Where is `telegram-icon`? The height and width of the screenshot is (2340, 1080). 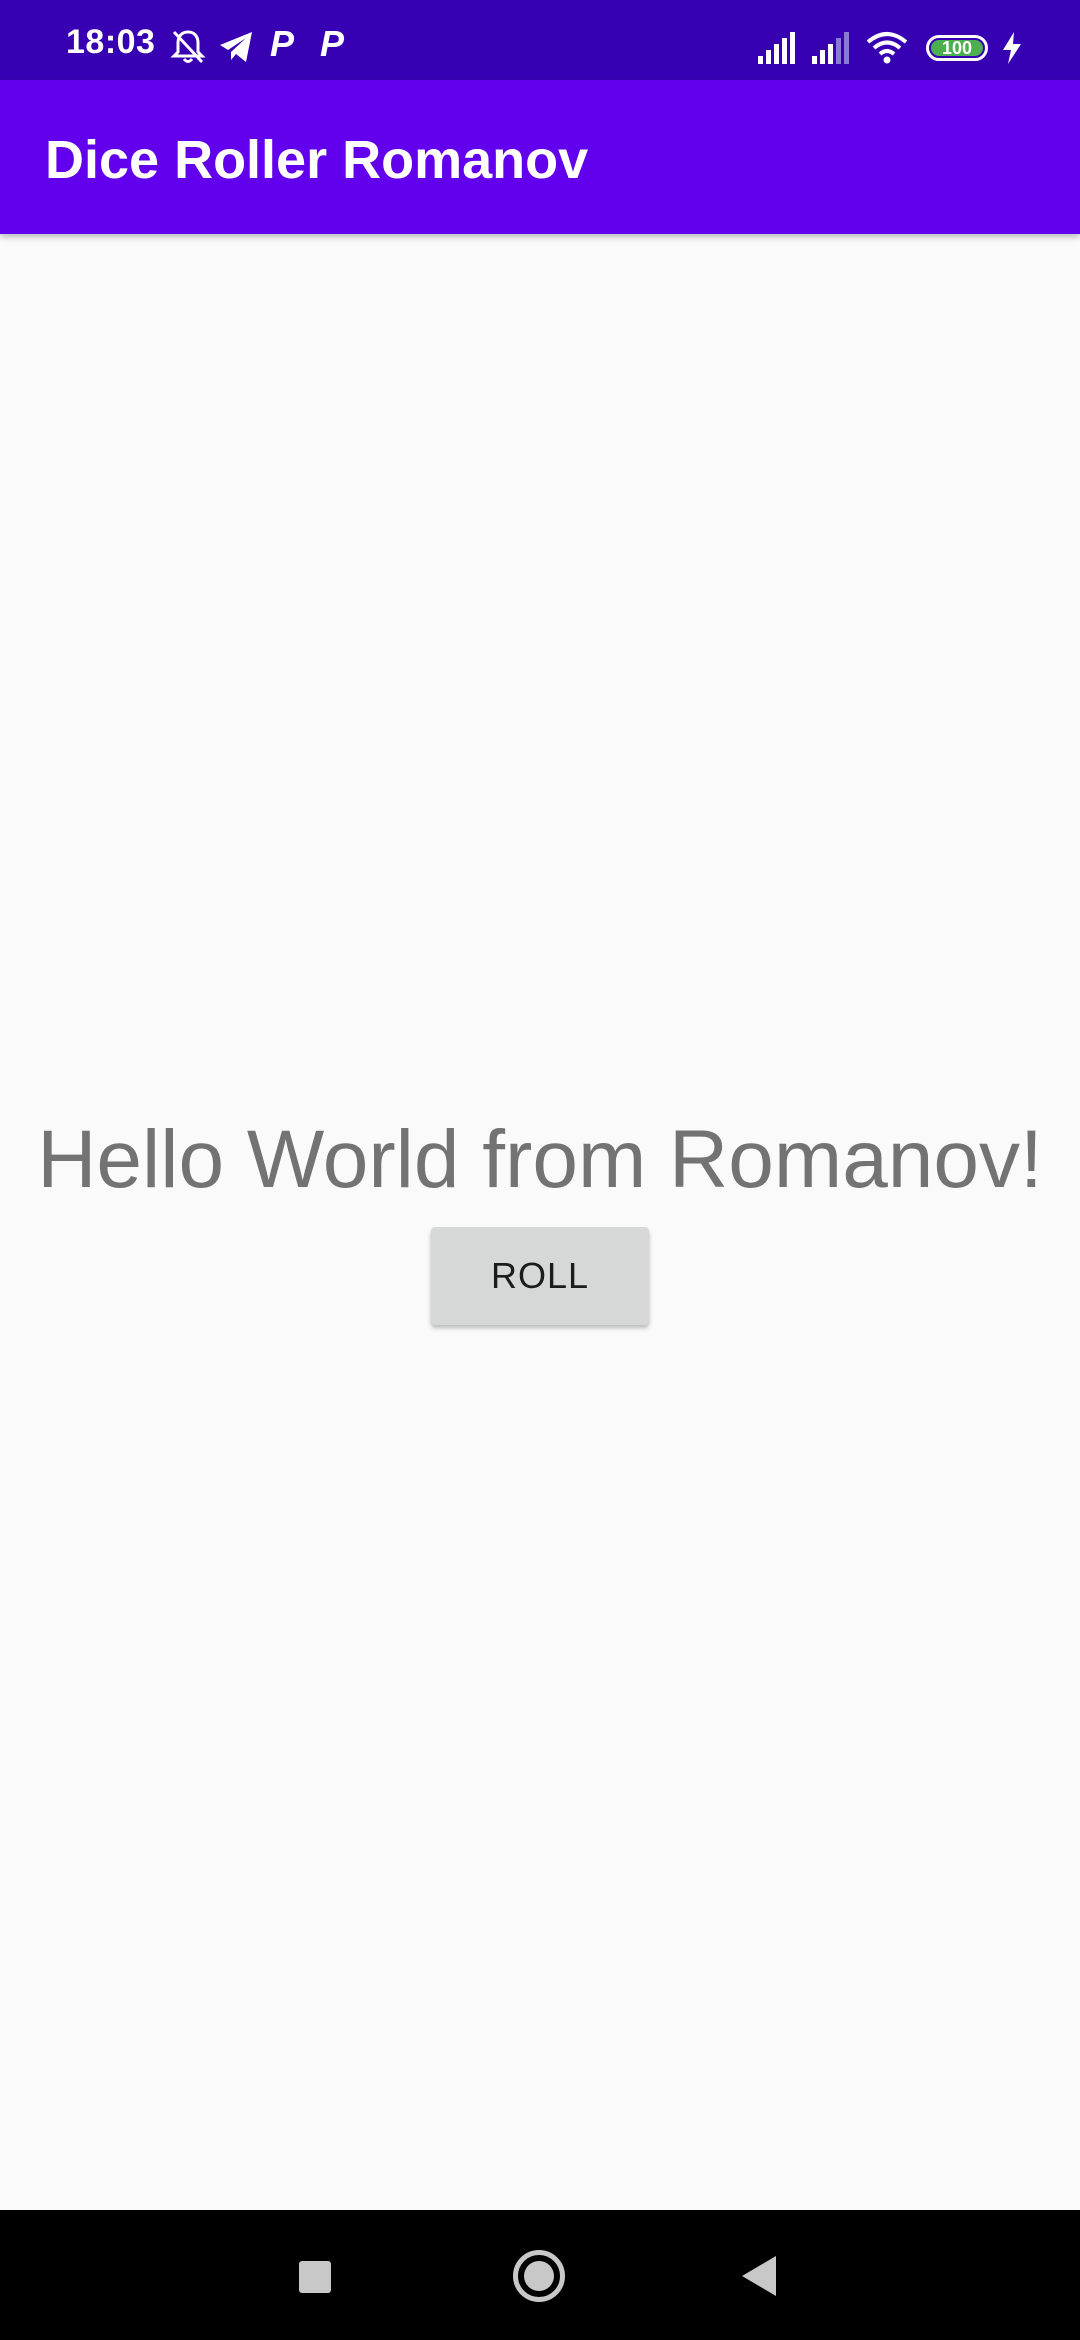 telegram-icon is located at coordinates (236, 49).